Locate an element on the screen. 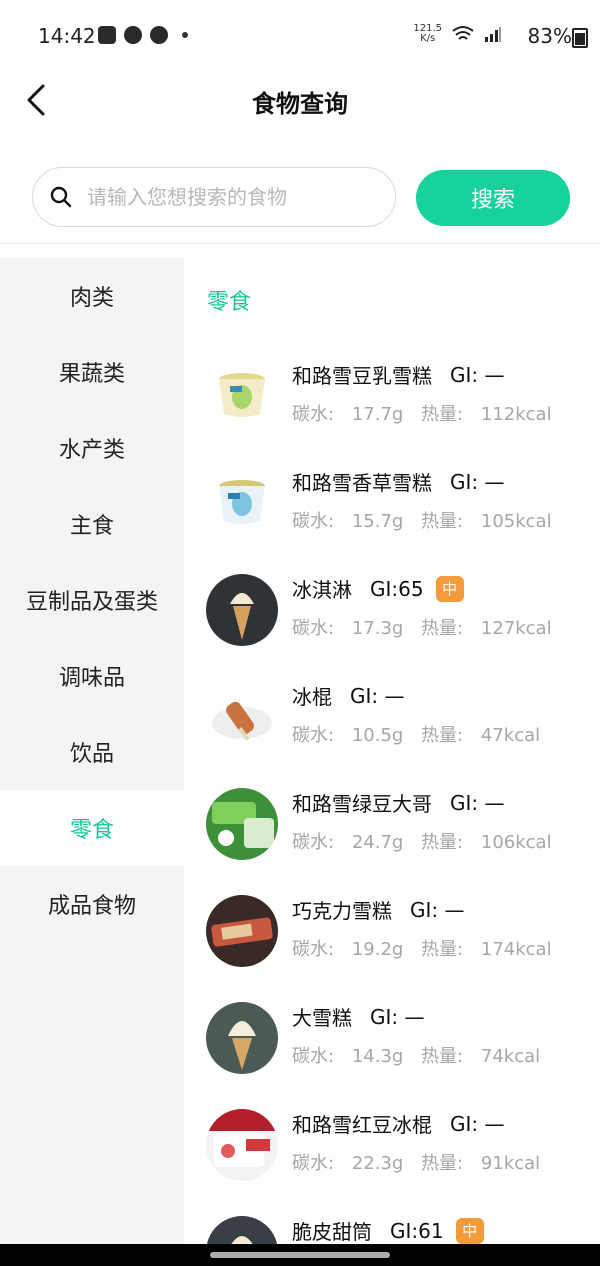  app-header: 食物查询 is located at coordinates (300, 102).